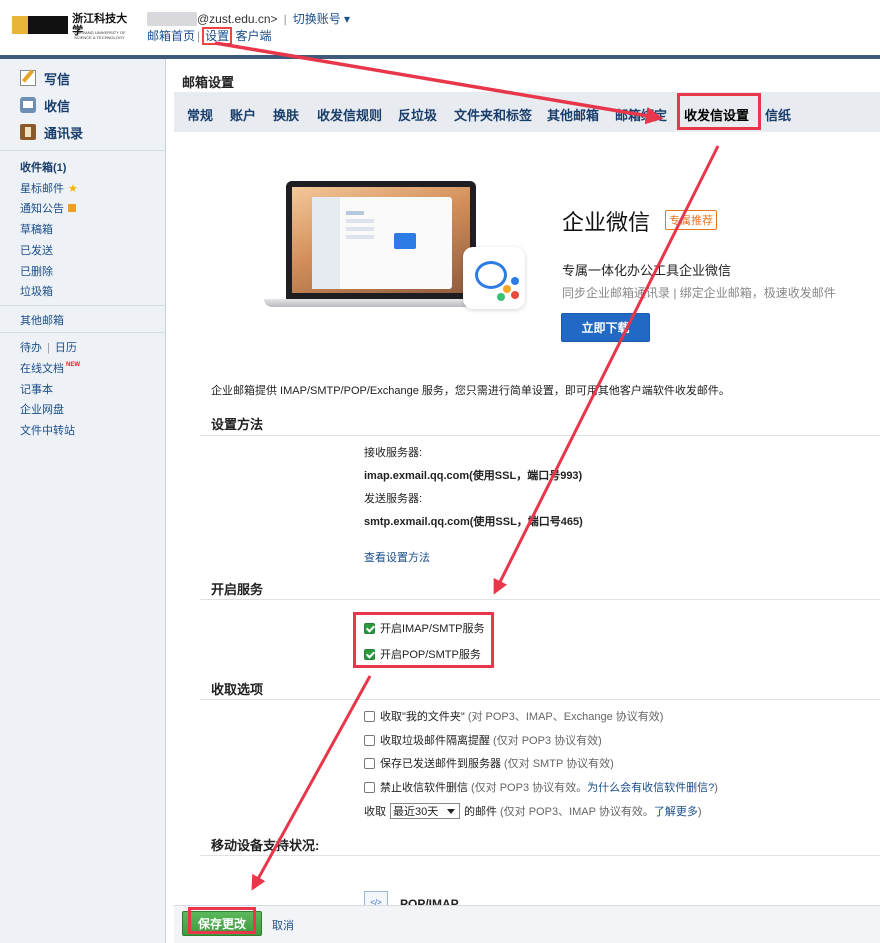  Describe the element at coordinates (349, 114) in the screenshot. I see `tab-rules: 收发信规则` at that location.